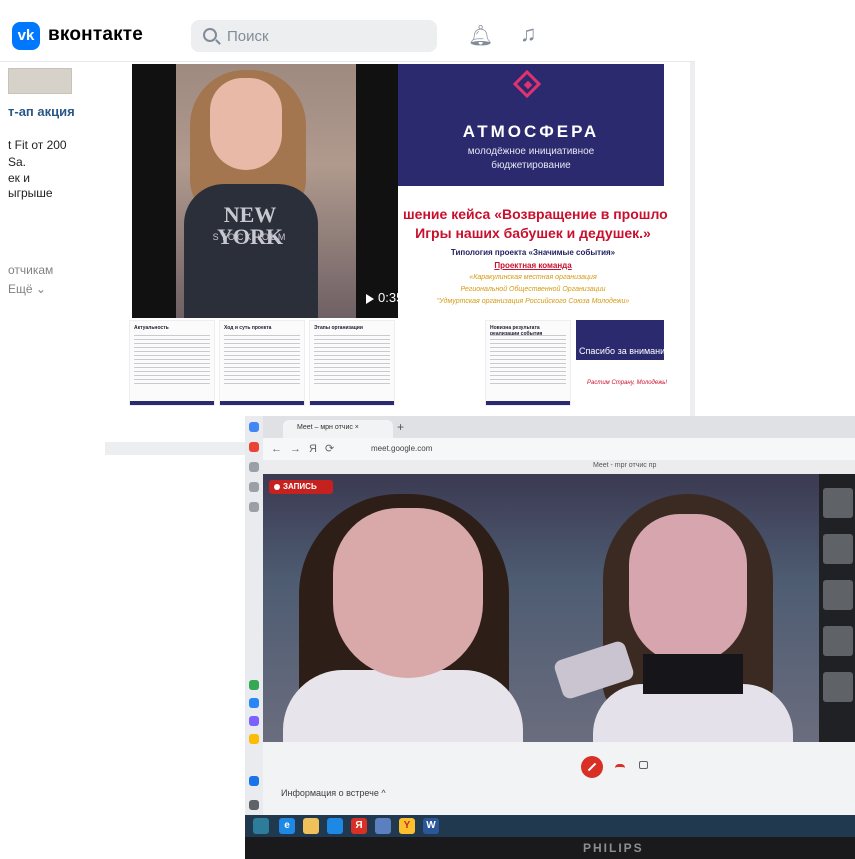 The width and height of the screenshot is (855, 859). What do you see at coordinates (248, 328) in the screenshot?
I see `thumbnail-title: Ход и суть проекта` at bounding box center [248, 328].